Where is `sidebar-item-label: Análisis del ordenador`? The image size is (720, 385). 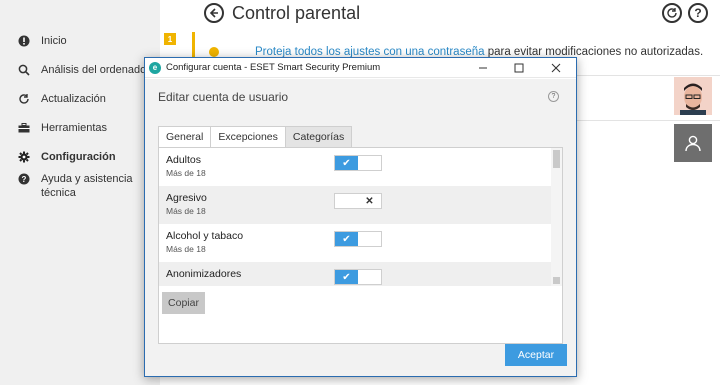
sidebar-item-label: Análisis del ordenador is located at coordinates (95, 70).